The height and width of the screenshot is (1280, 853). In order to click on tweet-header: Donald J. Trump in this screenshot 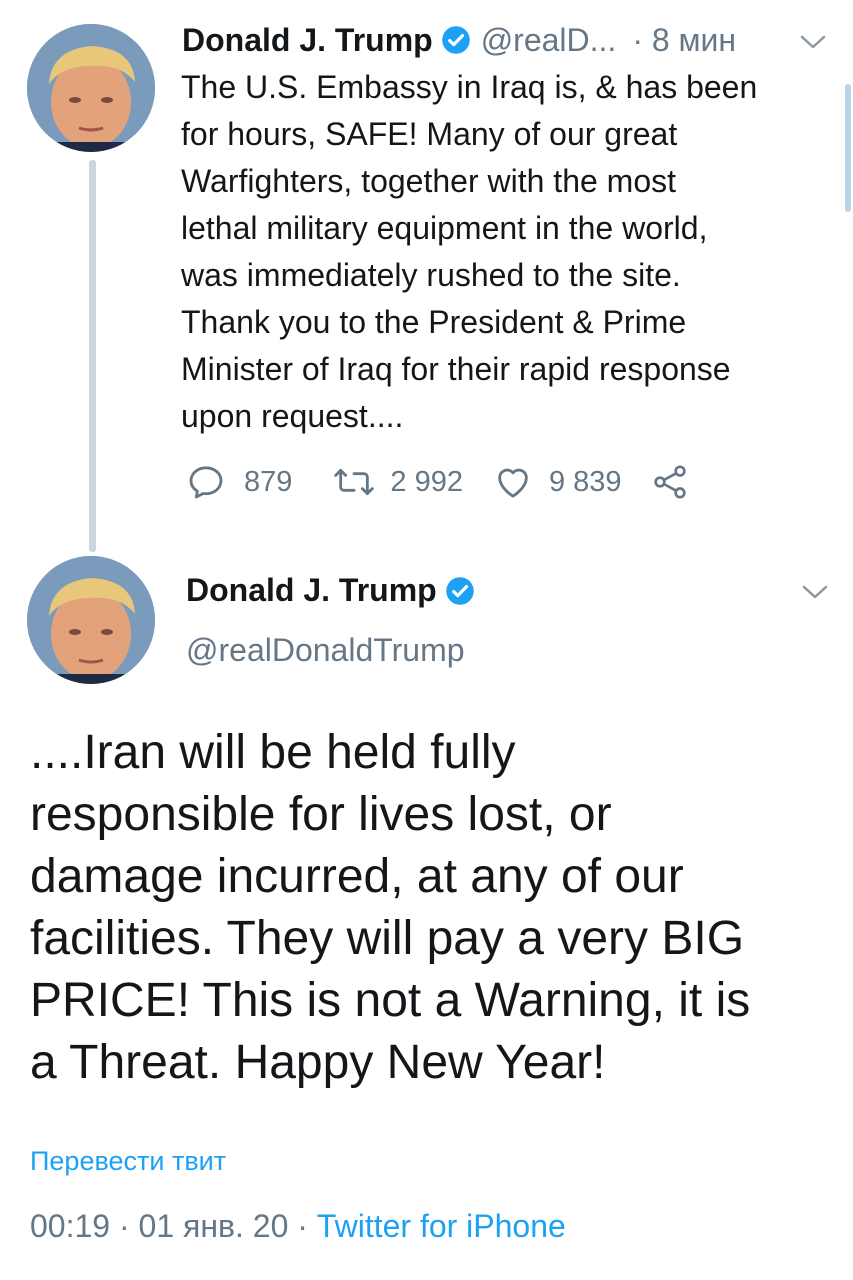, I will do `click(330, 590)`.